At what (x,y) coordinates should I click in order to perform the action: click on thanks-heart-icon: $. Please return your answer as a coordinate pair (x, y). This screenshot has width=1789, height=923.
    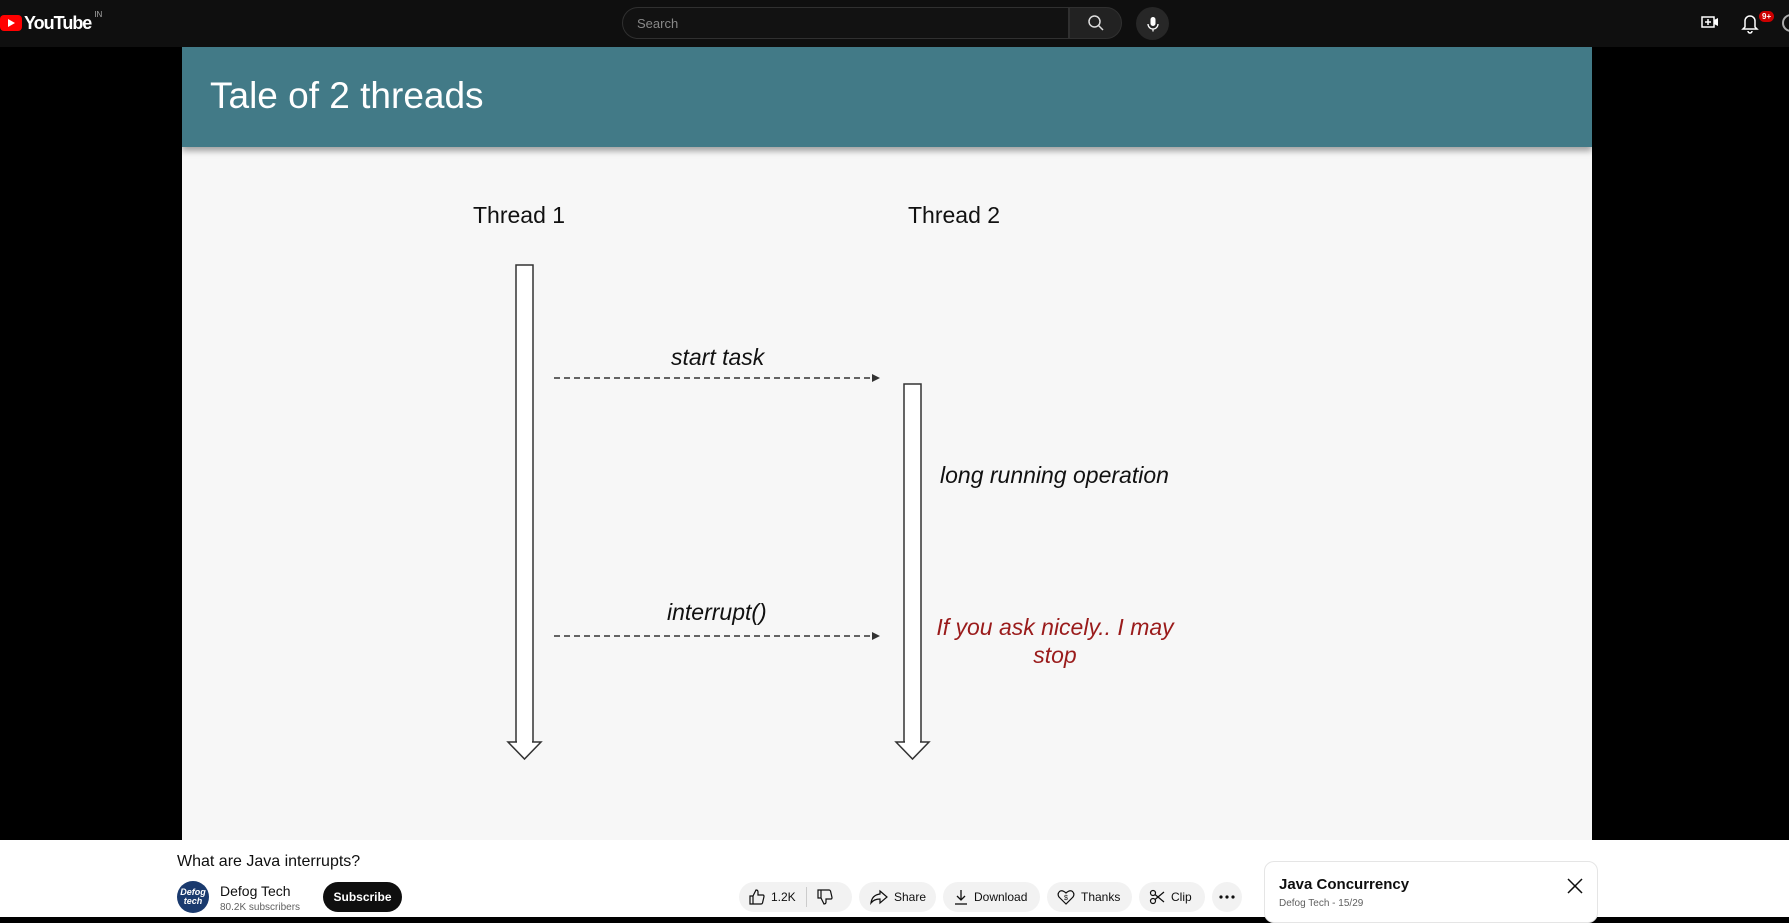
    Looking at the image, I should click on (1066, 897).